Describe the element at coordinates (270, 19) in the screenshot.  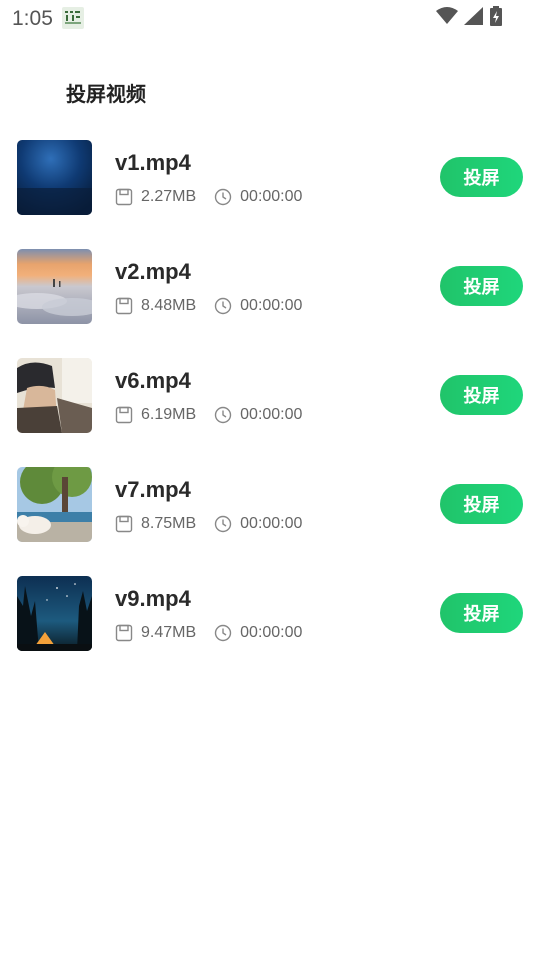
I see `status-bar: 1:05` at that location.